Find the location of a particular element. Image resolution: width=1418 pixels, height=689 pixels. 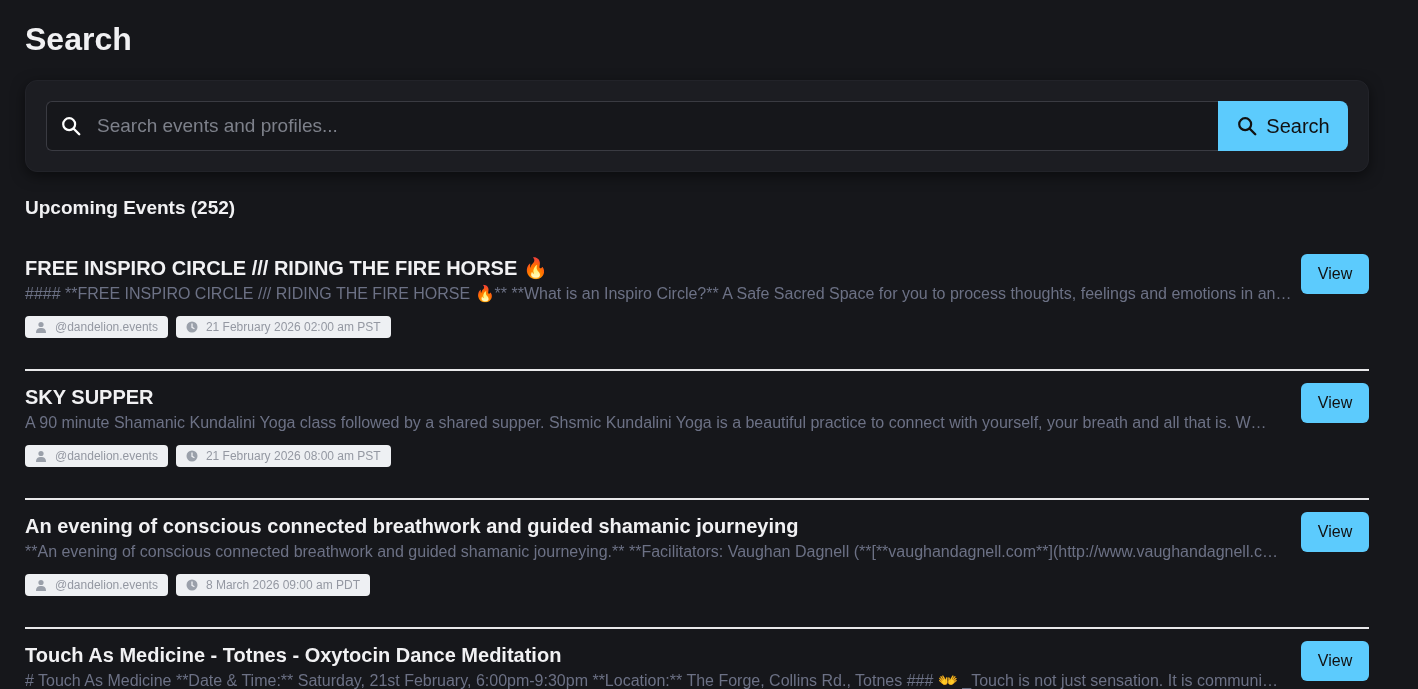

section-heading: Upcoming Events (252) is located at coordinates (131, 208).